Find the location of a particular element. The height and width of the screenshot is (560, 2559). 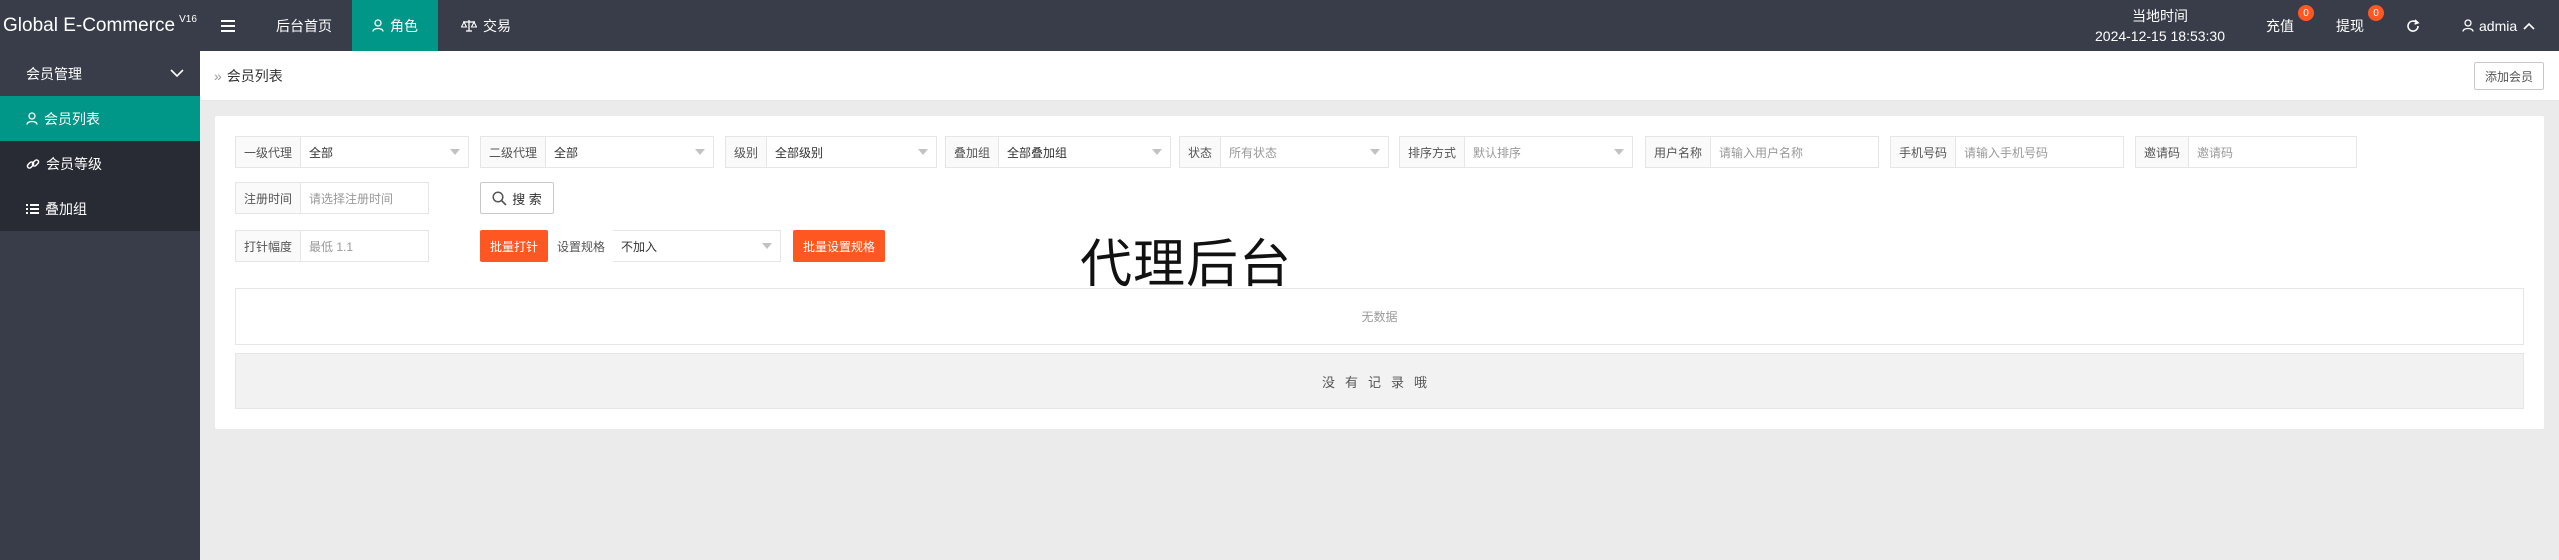

refresh-icon is located at coordinates (2413, 25).